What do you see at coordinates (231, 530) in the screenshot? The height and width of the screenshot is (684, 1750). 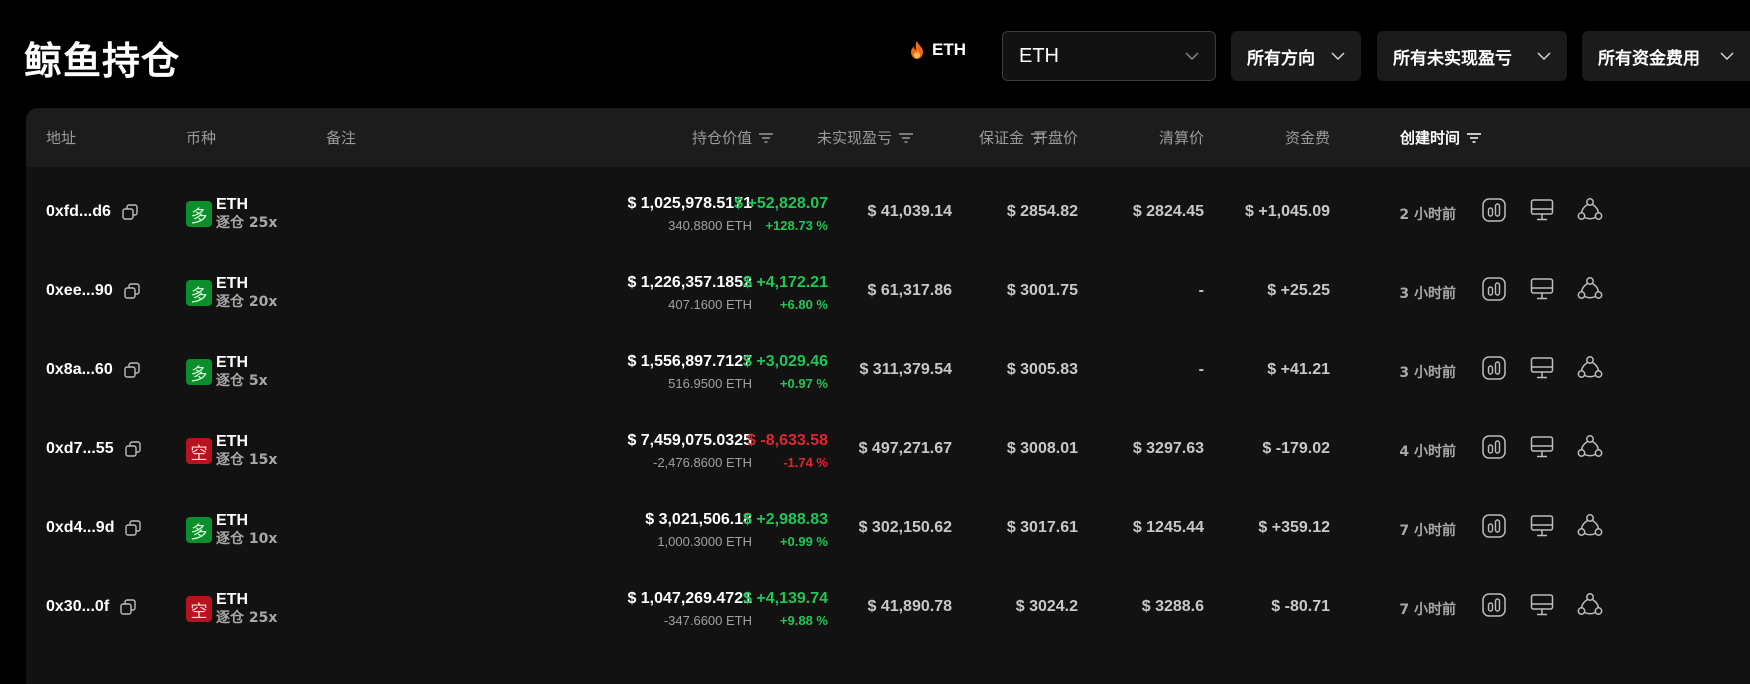 I see `coin-cell: 多 ETH 逐仓 10x` at bounding box center [231, 530].